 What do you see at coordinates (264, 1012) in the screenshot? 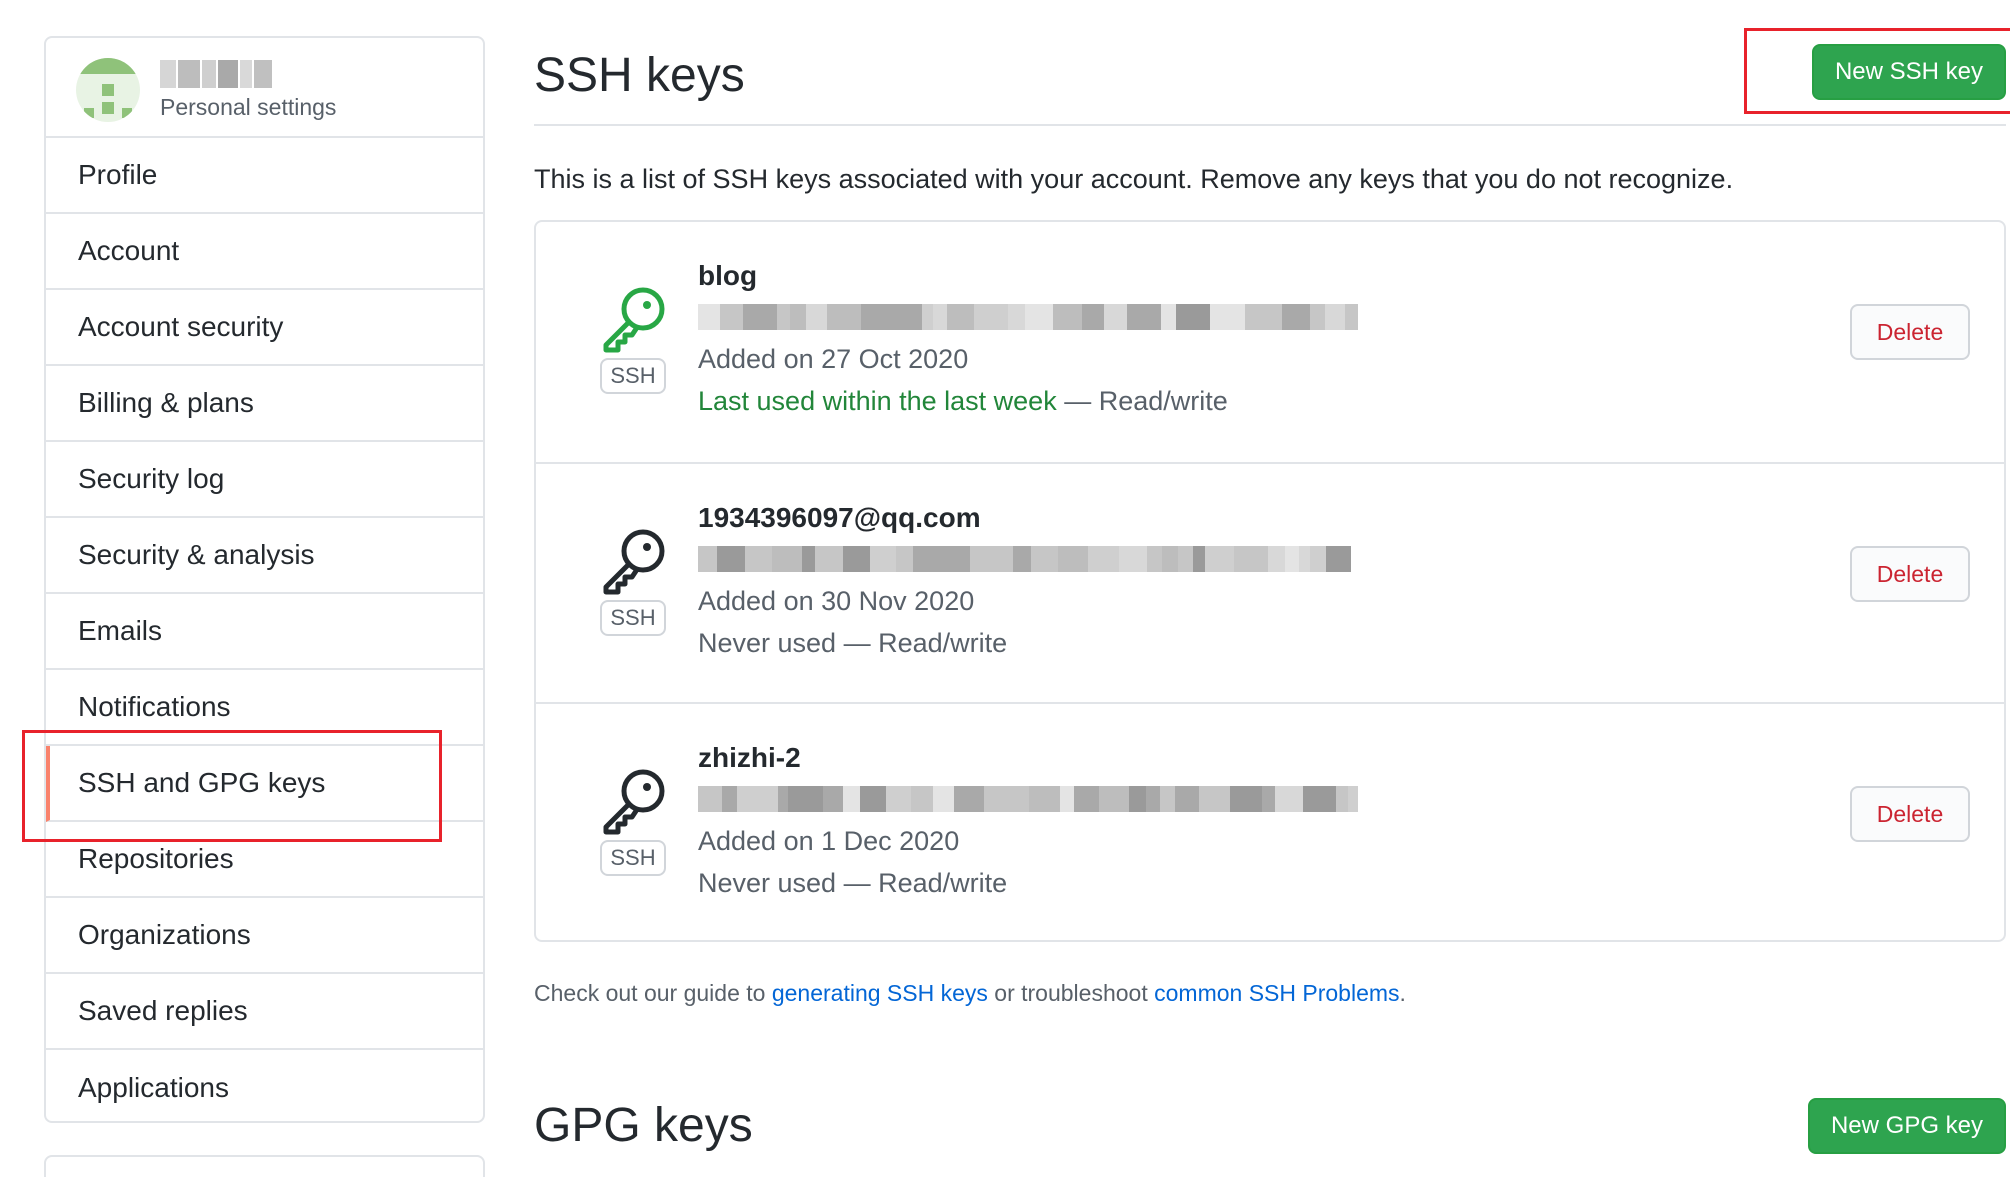
I see `sidebar-item-saved-replies: Saved replies` at bounding box center [264, 1012].